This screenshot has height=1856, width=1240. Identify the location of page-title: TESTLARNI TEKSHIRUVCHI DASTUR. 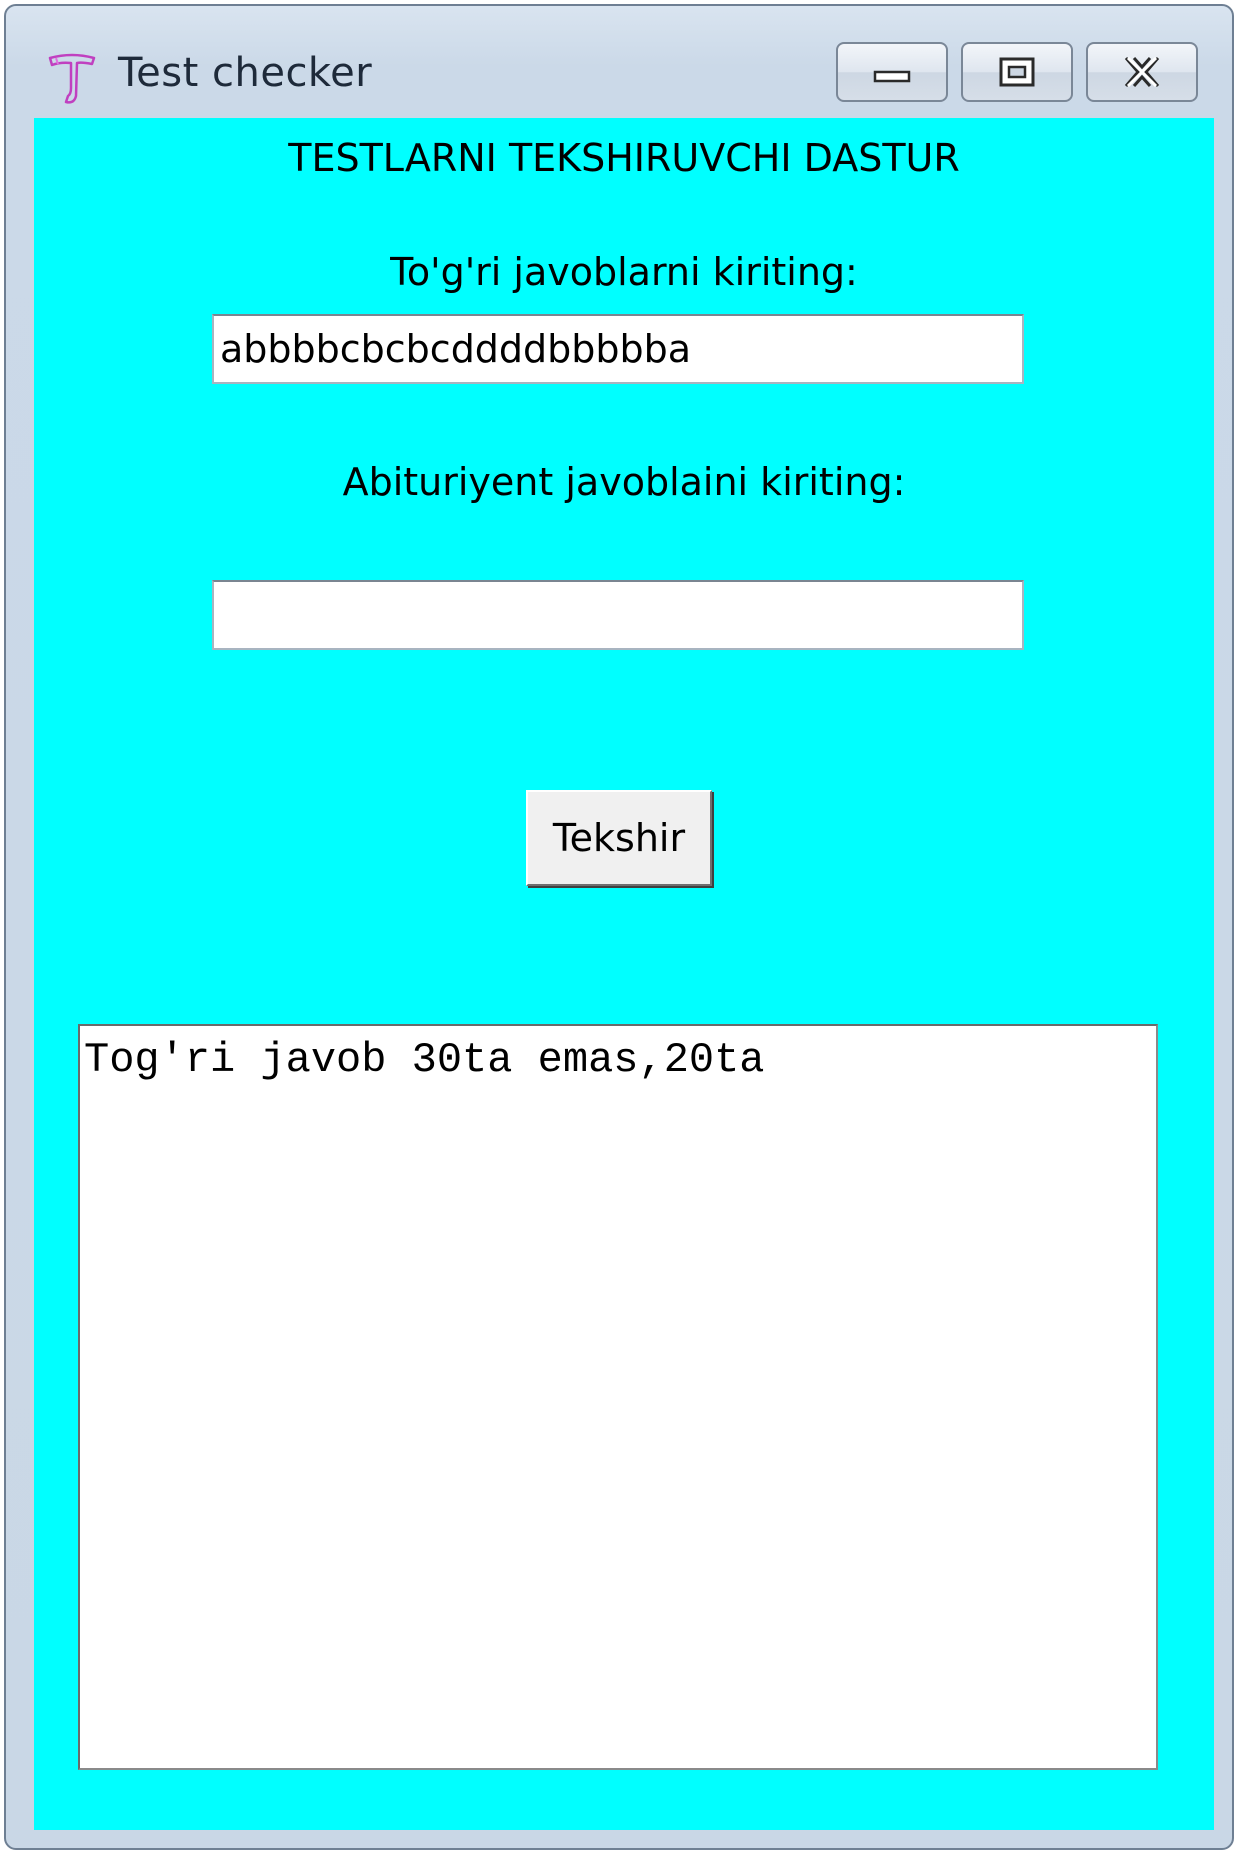
(624, 158).